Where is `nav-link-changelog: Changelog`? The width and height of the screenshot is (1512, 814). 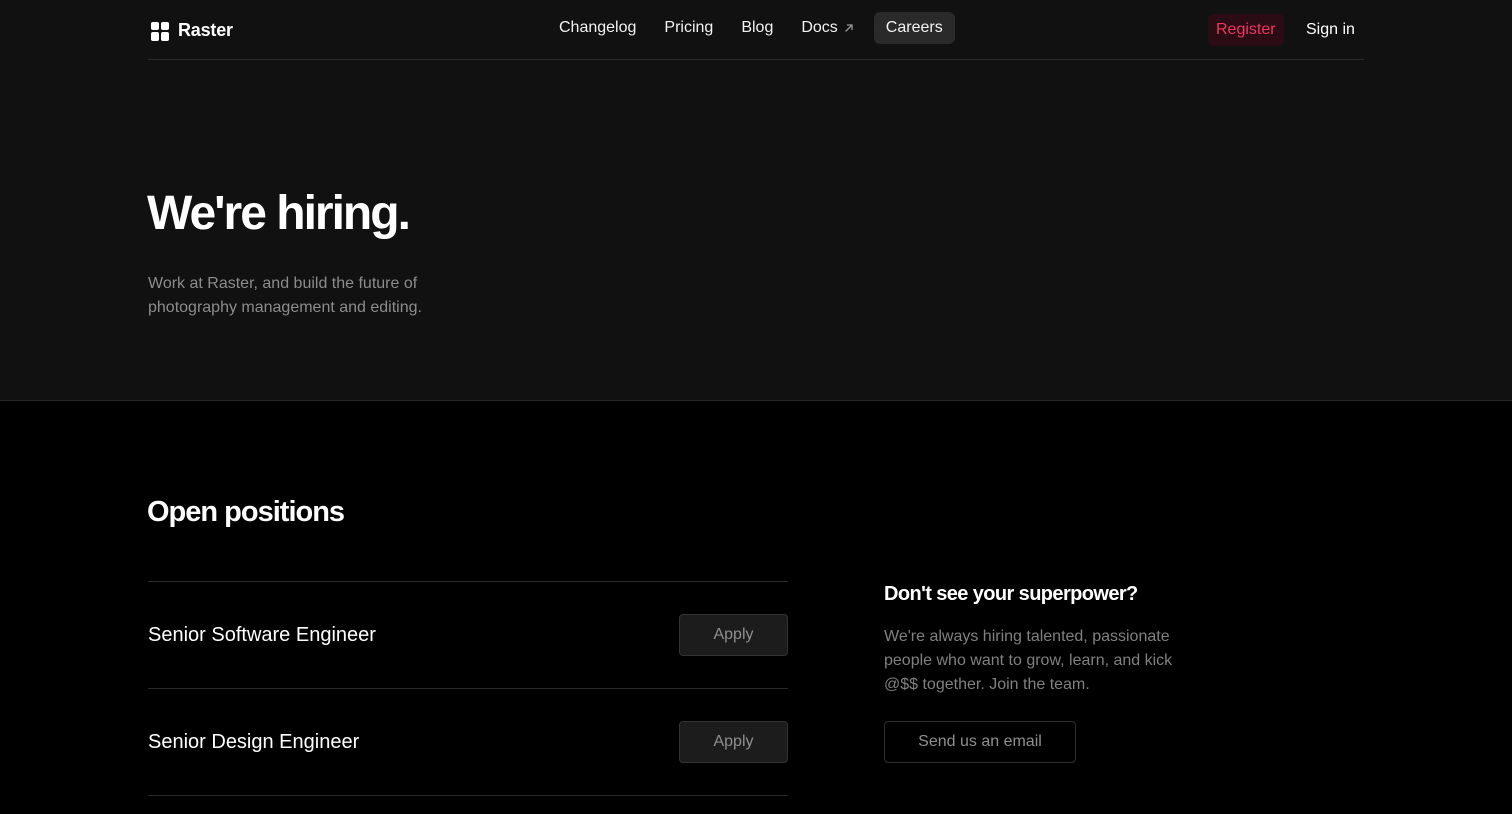 nav-link-changelog: Changelog is located at coordinates (597, 28).